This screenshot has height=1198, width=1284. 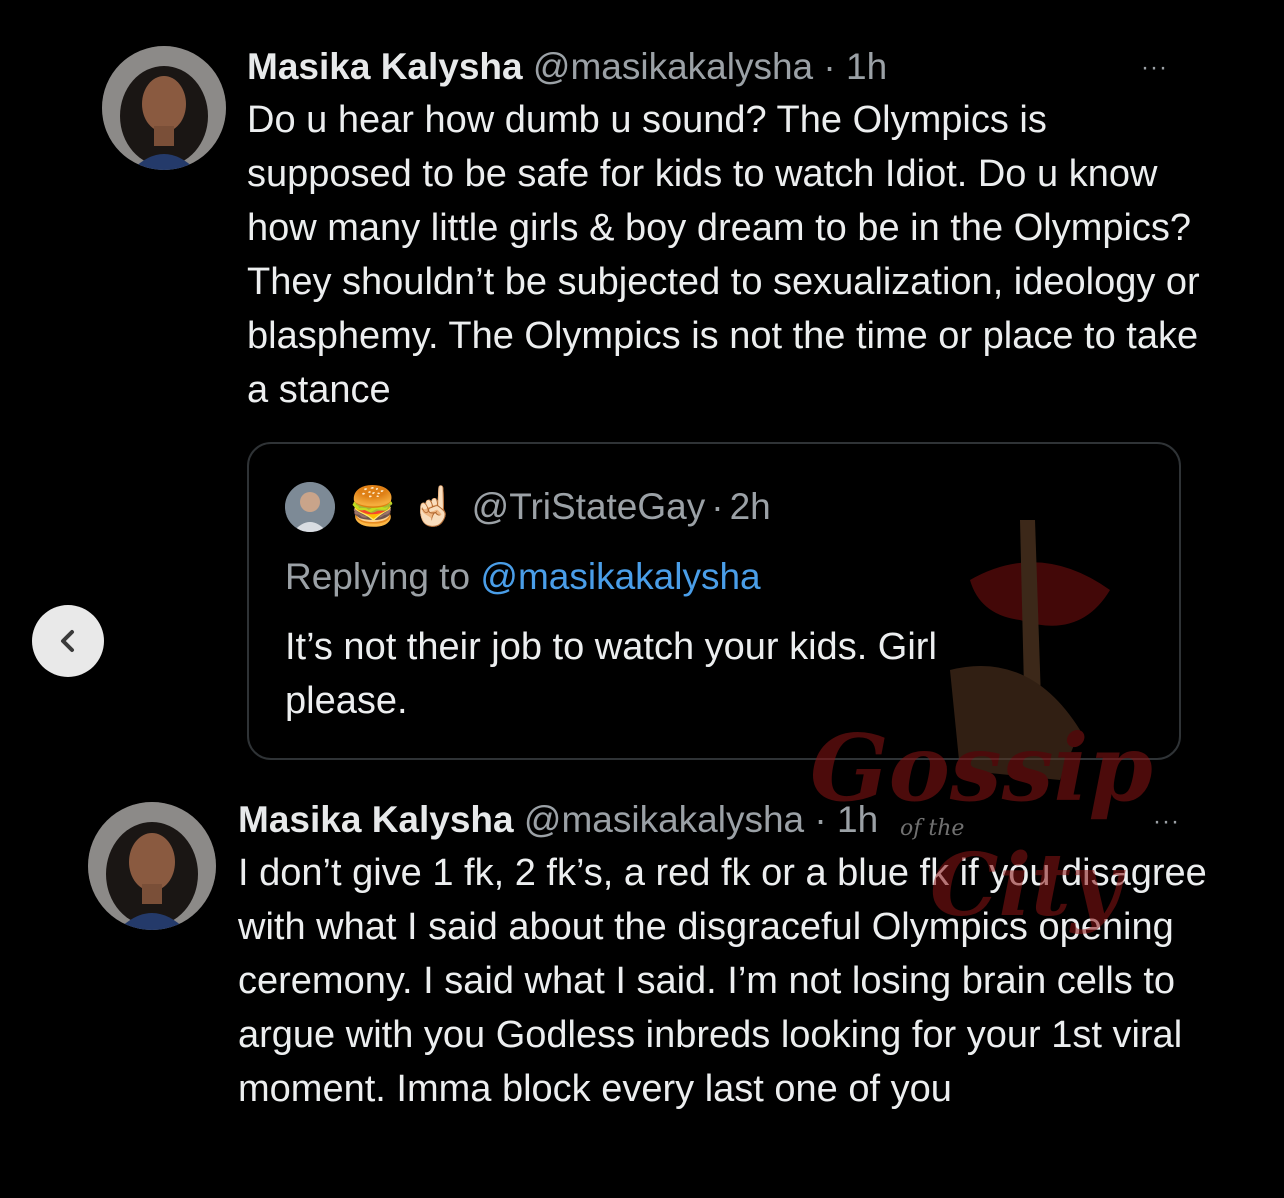 I want to click on timestamp: 2h, so click(x=750, y=507).